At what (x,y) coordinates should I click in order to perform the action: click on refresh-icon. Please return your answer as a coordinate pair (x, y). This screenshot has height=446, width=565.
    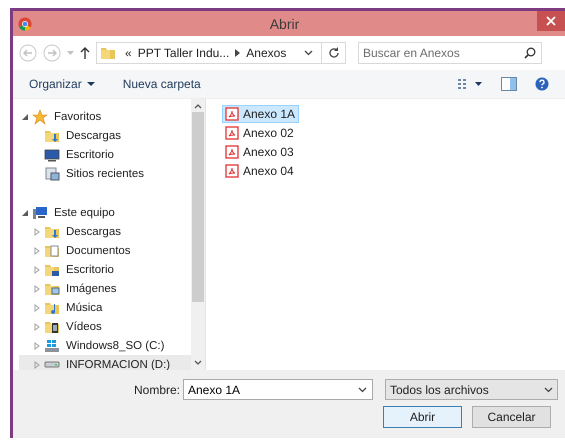
    Looking at the image, I should click on (334, 53).